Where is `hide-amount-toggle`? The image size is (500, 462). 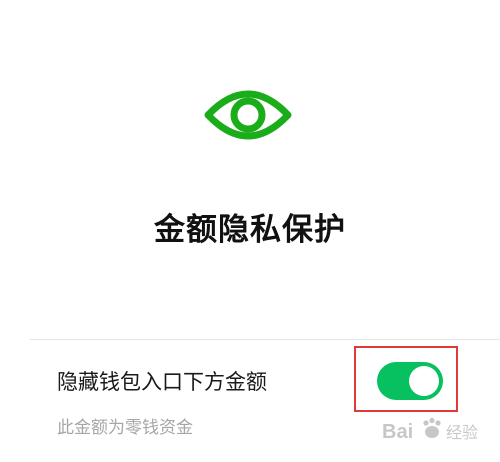
hide-amount-toggle is located at coordinates (410, 381).